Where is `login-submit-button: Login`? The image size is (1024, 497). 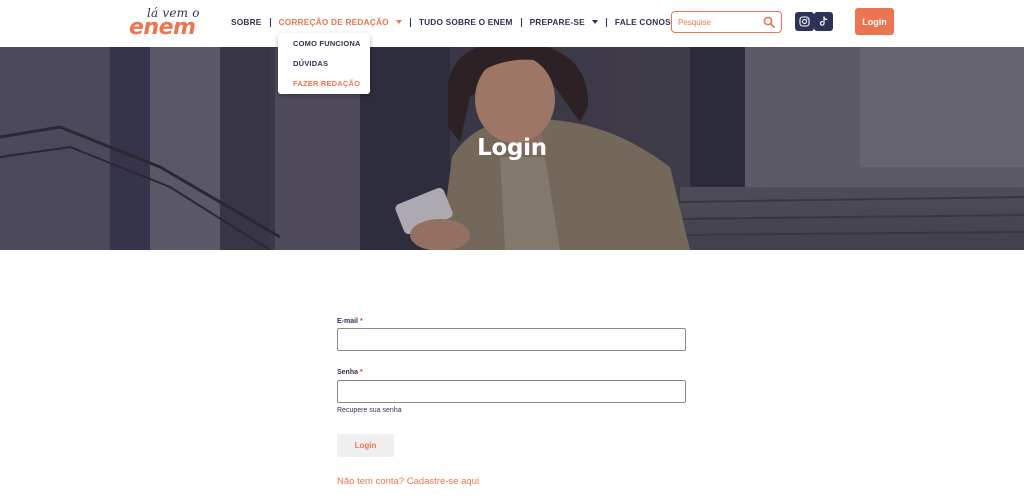
login-submit-button: Login is located at coordinates (365, 445).